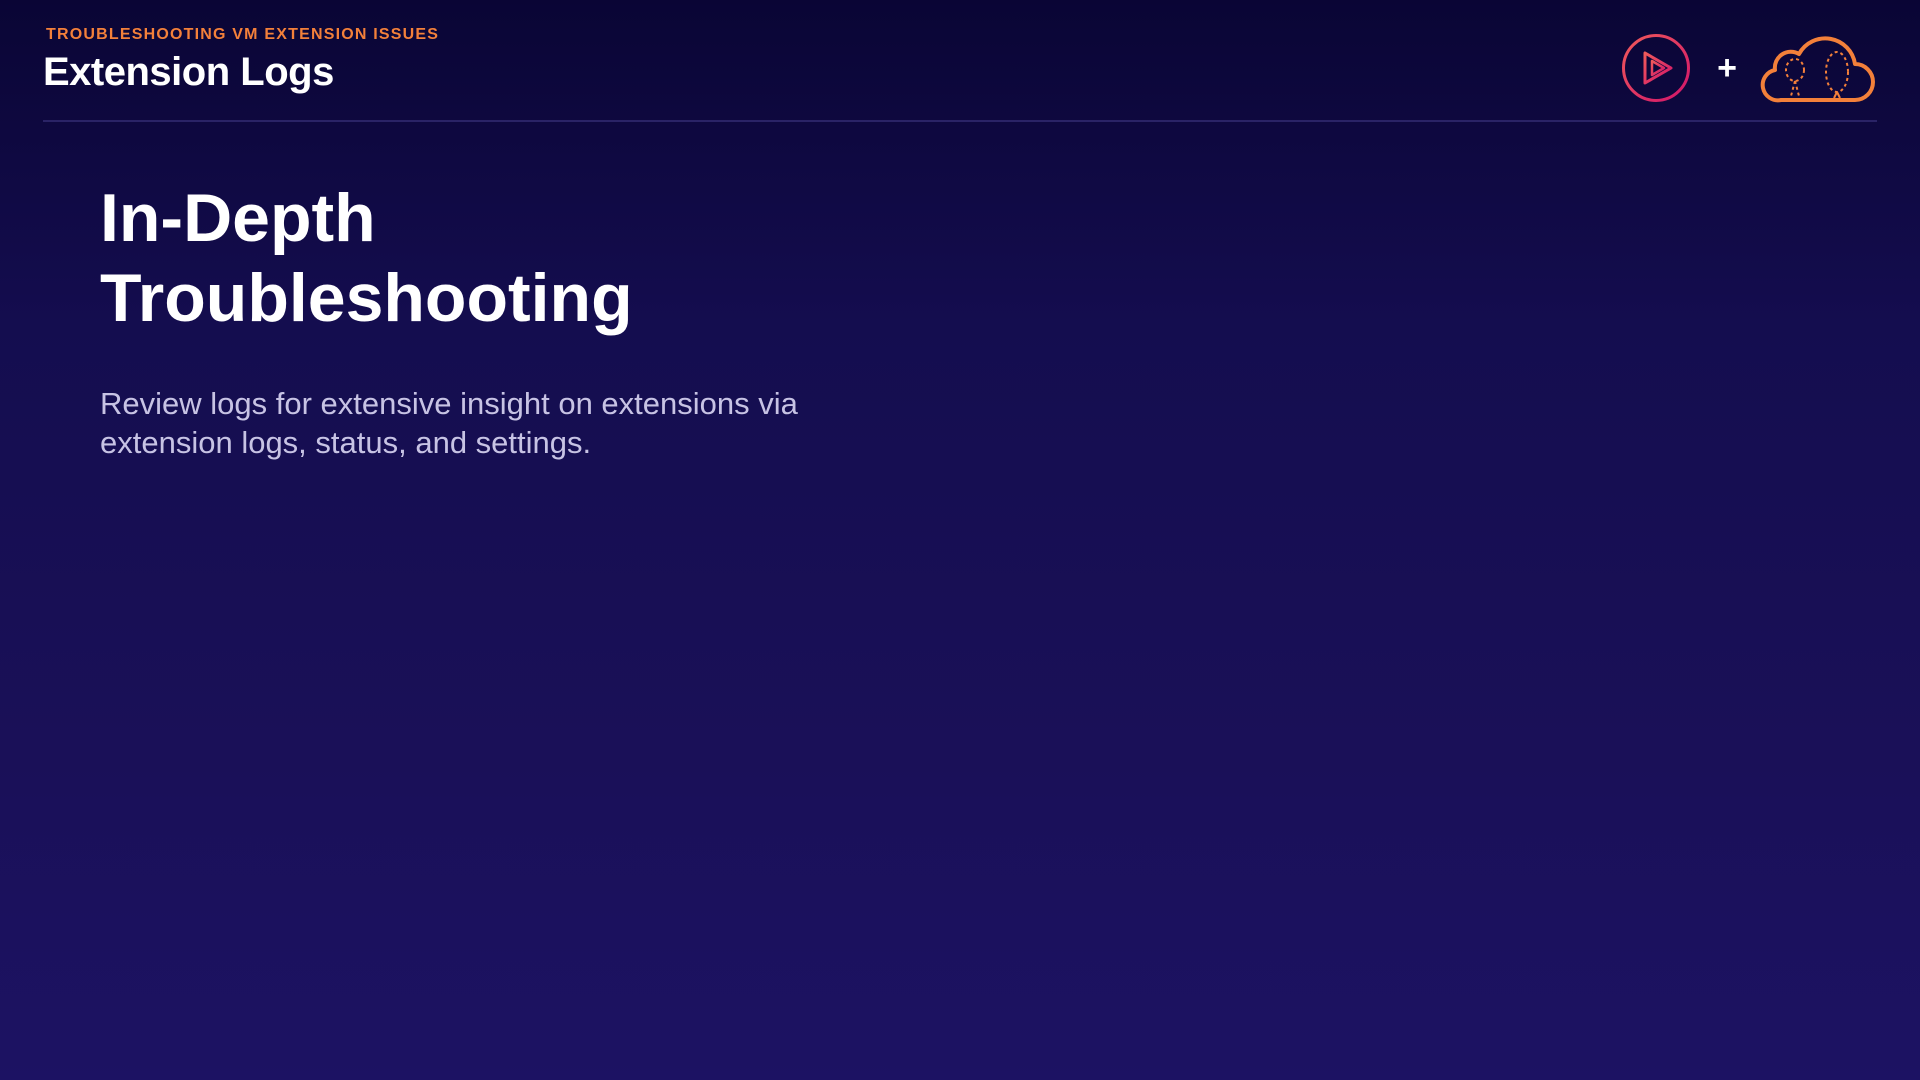 The width and height of the screenshot is (1920, 1080). What do you see at coordinates (188, 72) in the screenshot?
I see `module-title: Extension Logs` at bounding box center [188, 72].